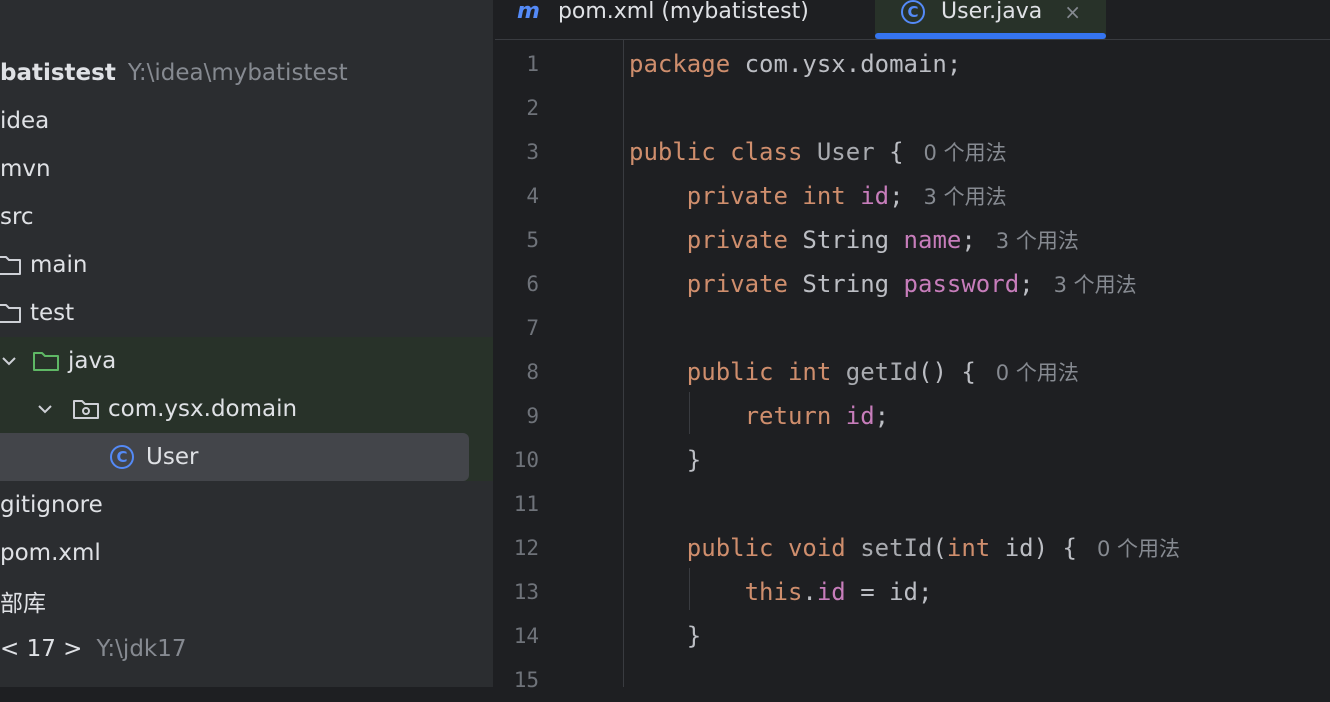  What do you see at coordinates (795, 416) in the screenshot?
I see `code-token: return` at bounding box center [795, 416].